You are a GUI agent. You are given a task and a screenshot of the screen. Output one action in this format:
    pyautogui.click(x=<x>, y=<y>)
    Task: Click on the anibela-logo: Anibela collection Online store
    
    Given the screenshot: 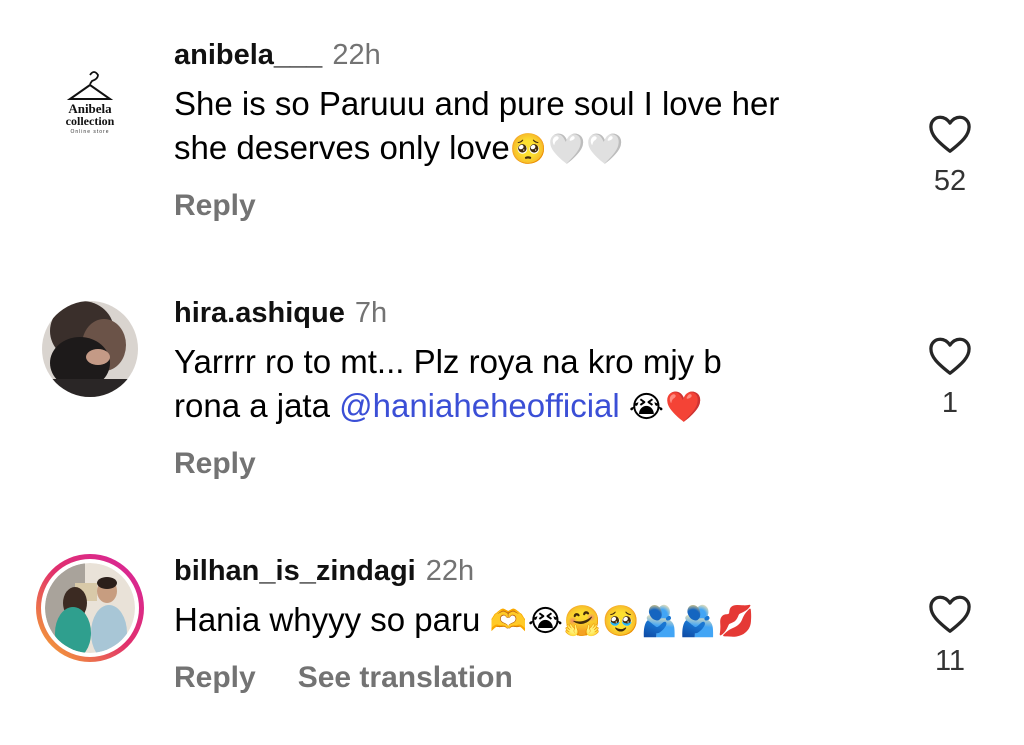 What is the action you would take?
    pyautogui.click(x=90, y=103)
    